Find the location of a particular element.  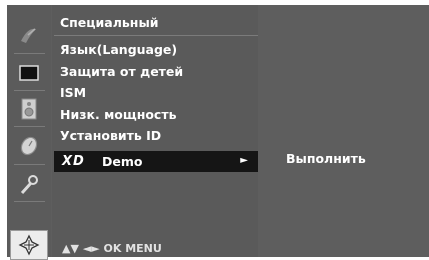

navigation-hints: ▲▼ ◄► OK MENU is located at coordinates (112, 248).